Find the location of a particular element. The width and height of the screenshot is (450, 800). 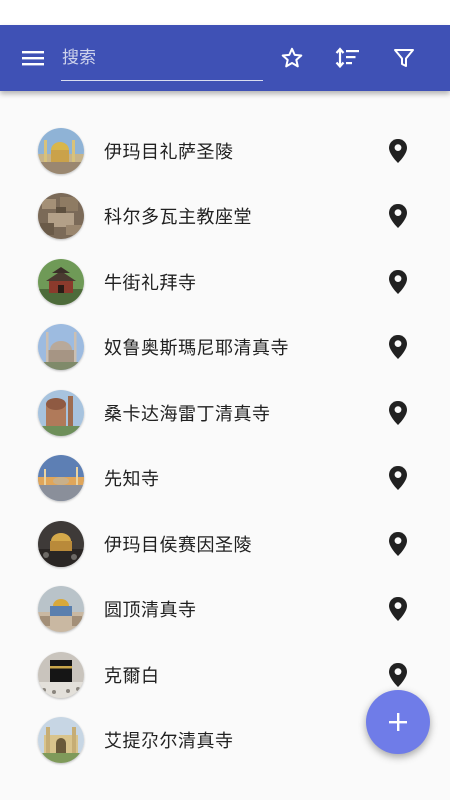

item-name: 先知寺 is located at coordinates (132, 480).